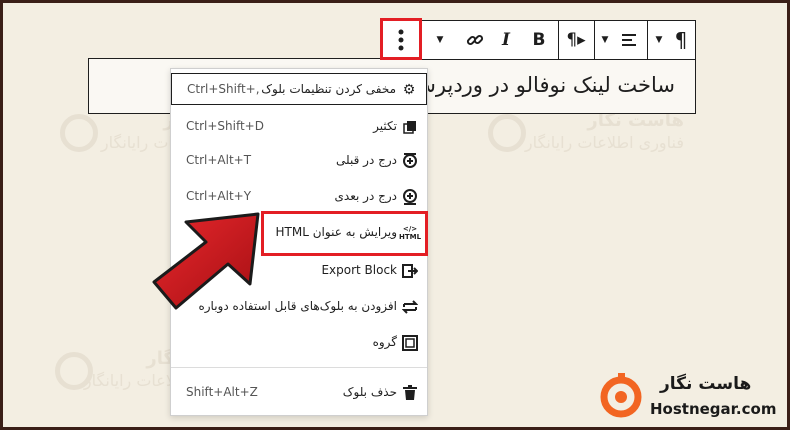  I want to click on menu-item-group: گروه, so click(299, 343).